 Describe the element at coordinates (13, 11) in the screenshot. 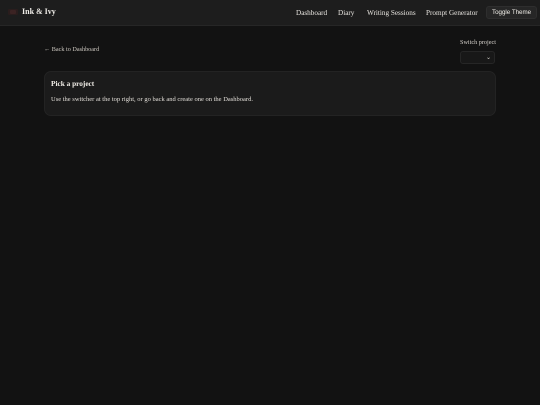

I see `logo-icon` at that location.